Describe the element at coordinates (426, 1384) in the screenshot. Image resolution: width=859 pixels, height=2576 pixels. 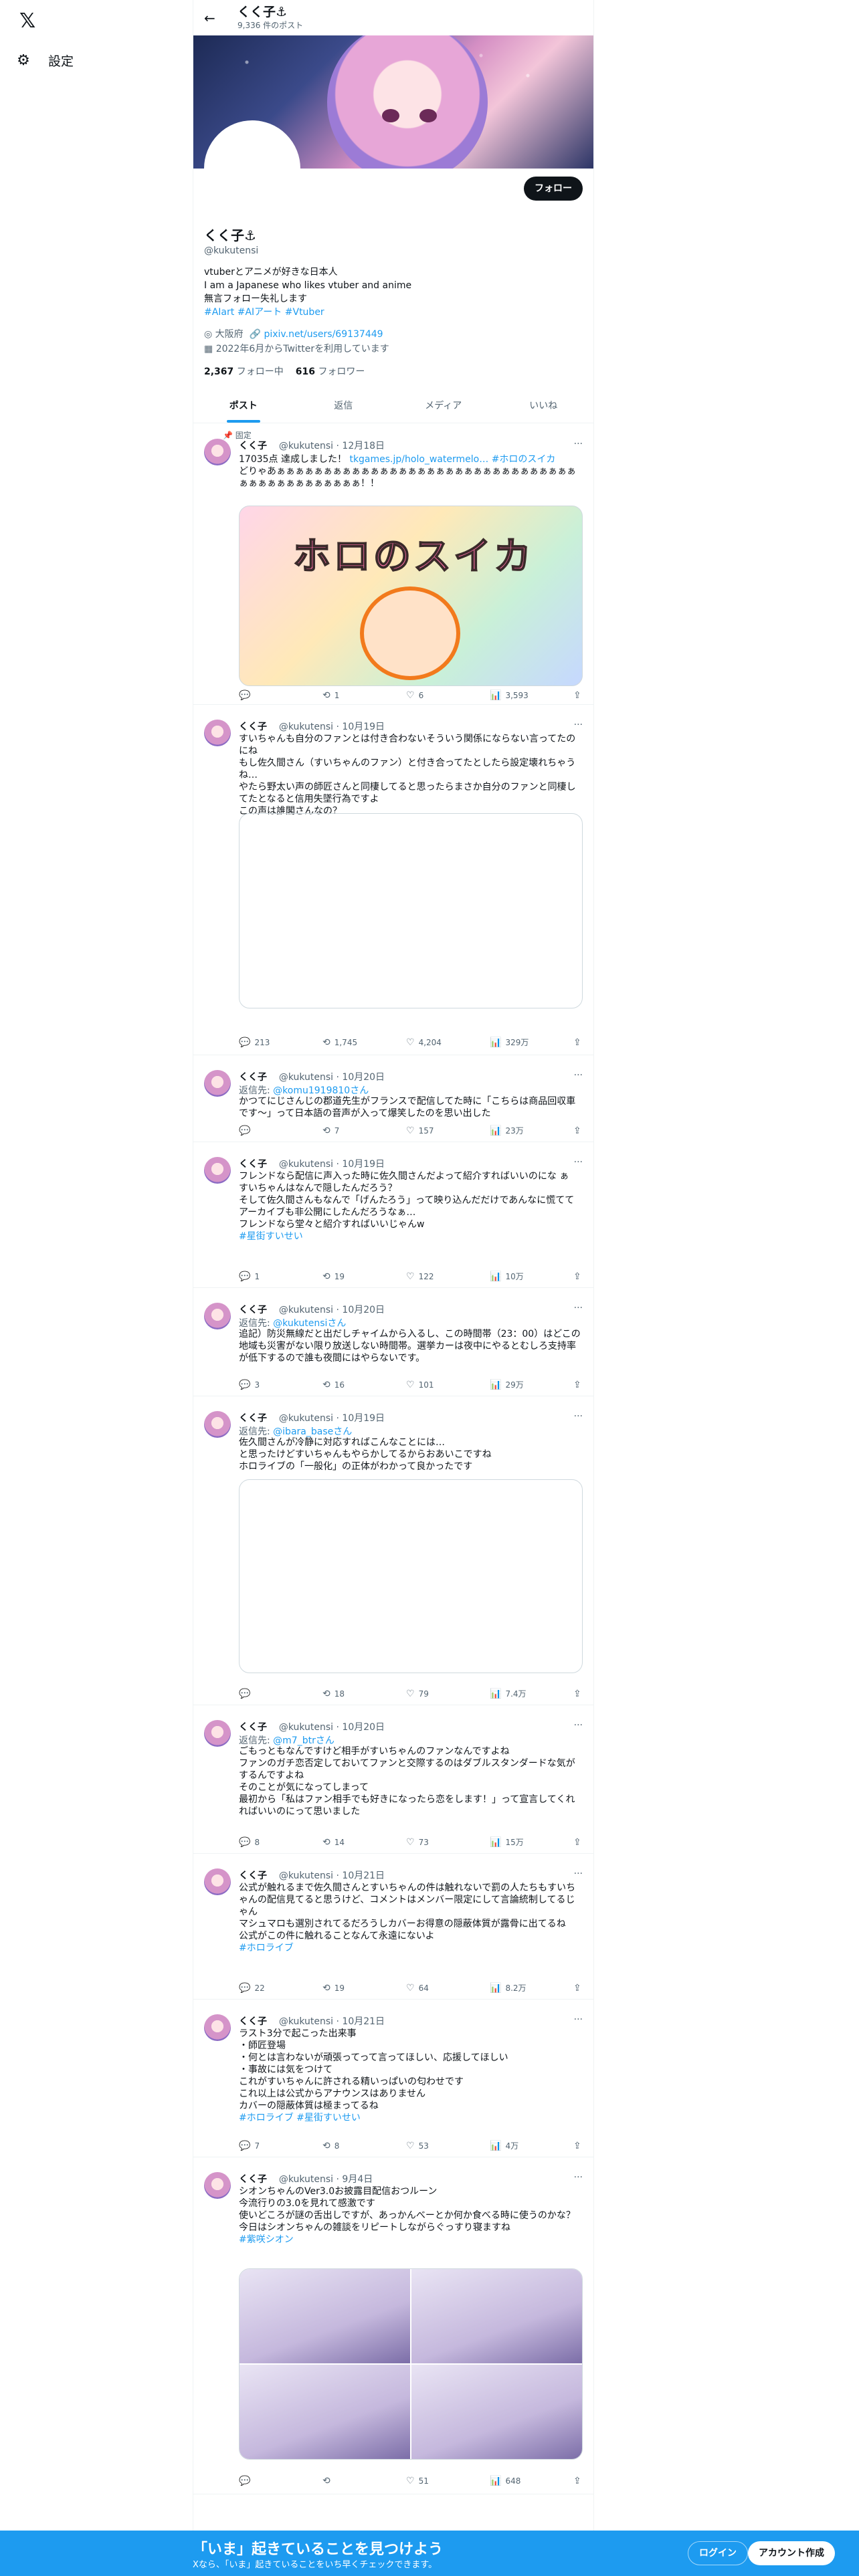
I see `like-button: ♡ 101` at that location.